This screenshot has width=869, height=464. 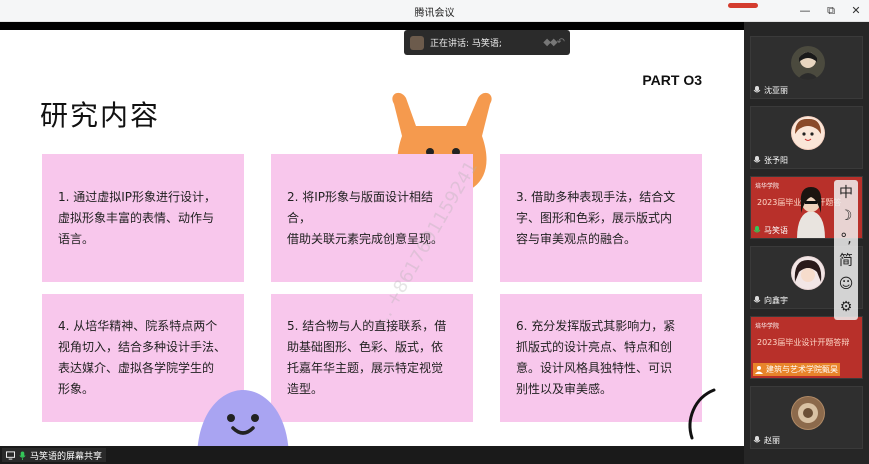 What do you see at coordinates (137, 196) in the screenshot?
I see `card-1-line-1: 1. 通过虚拟IP形象进行设计，` at bounding box center [137, 196].